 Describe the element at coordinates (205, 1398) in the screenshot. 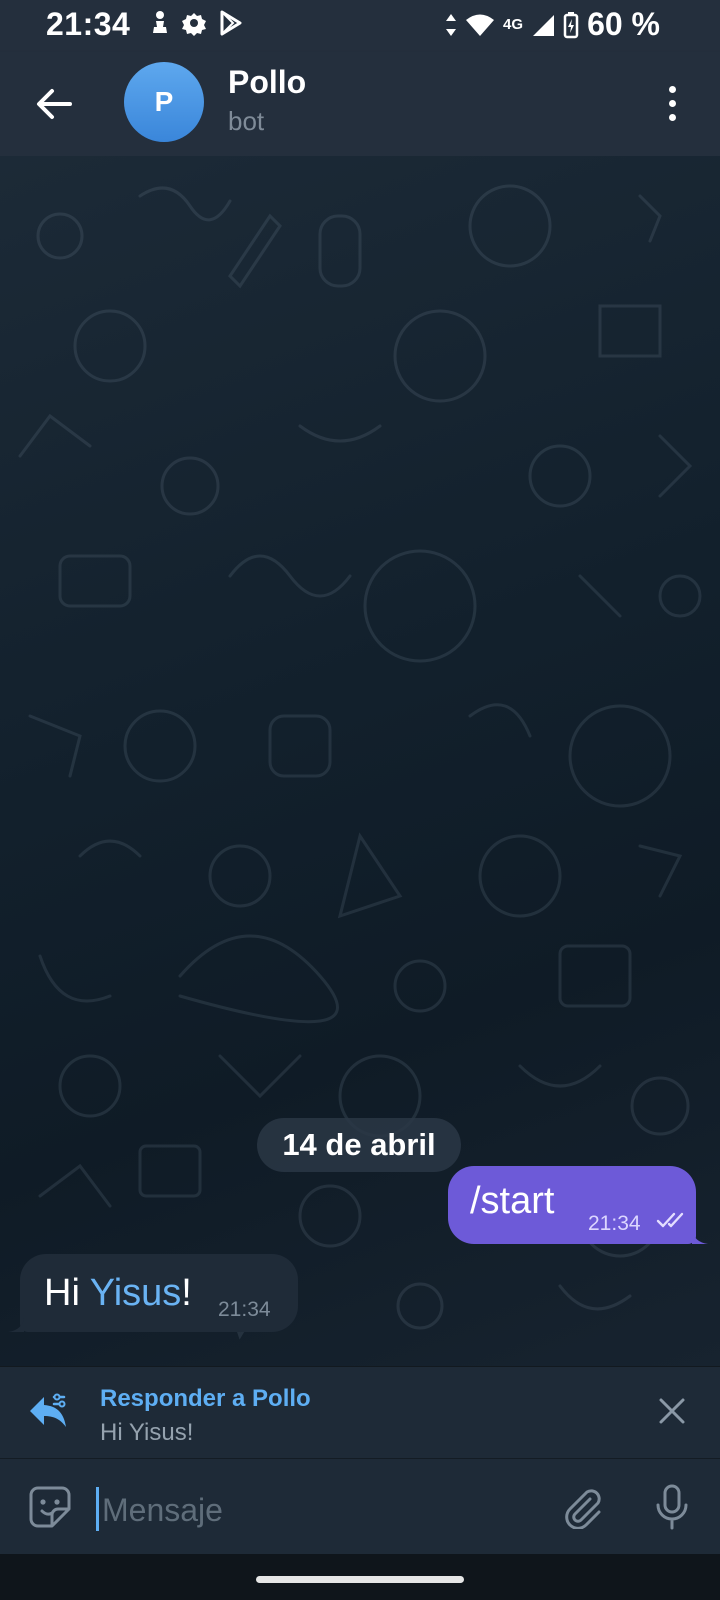

I see `reply-title: Responder a Pollo` at that location.